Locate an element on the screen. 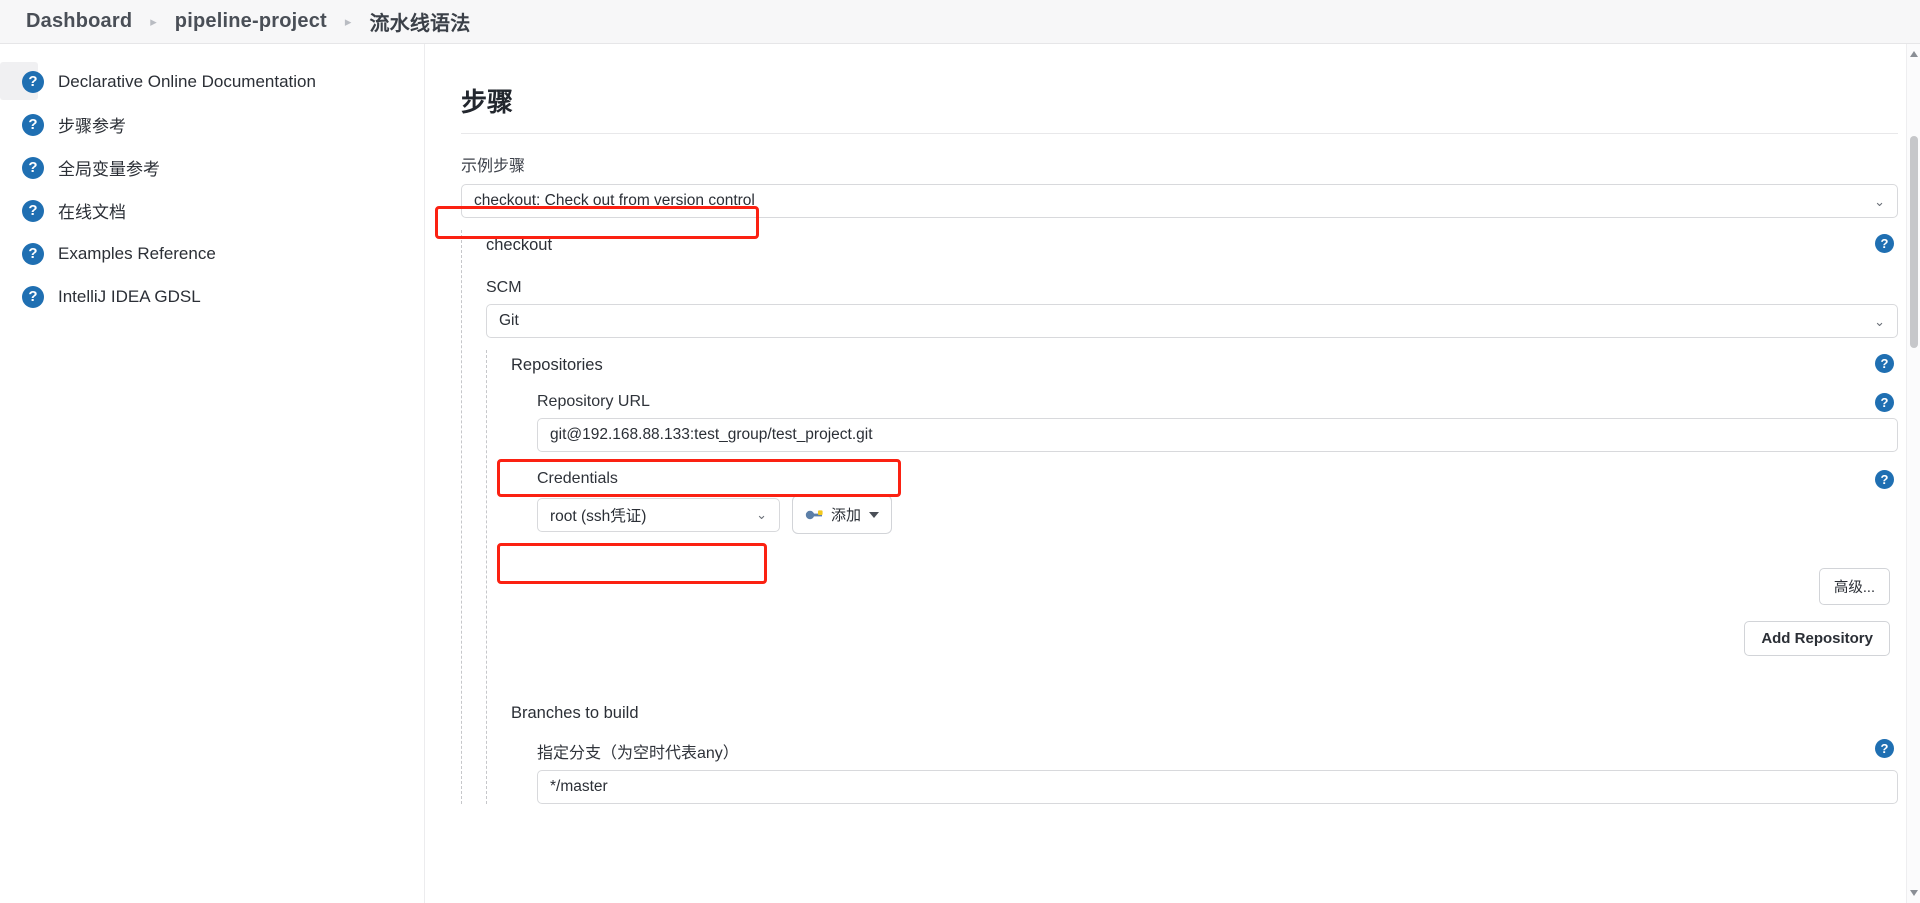 The image size is (1920, 903). branch-specifier-value: */master is located at coordinates (579, 786).